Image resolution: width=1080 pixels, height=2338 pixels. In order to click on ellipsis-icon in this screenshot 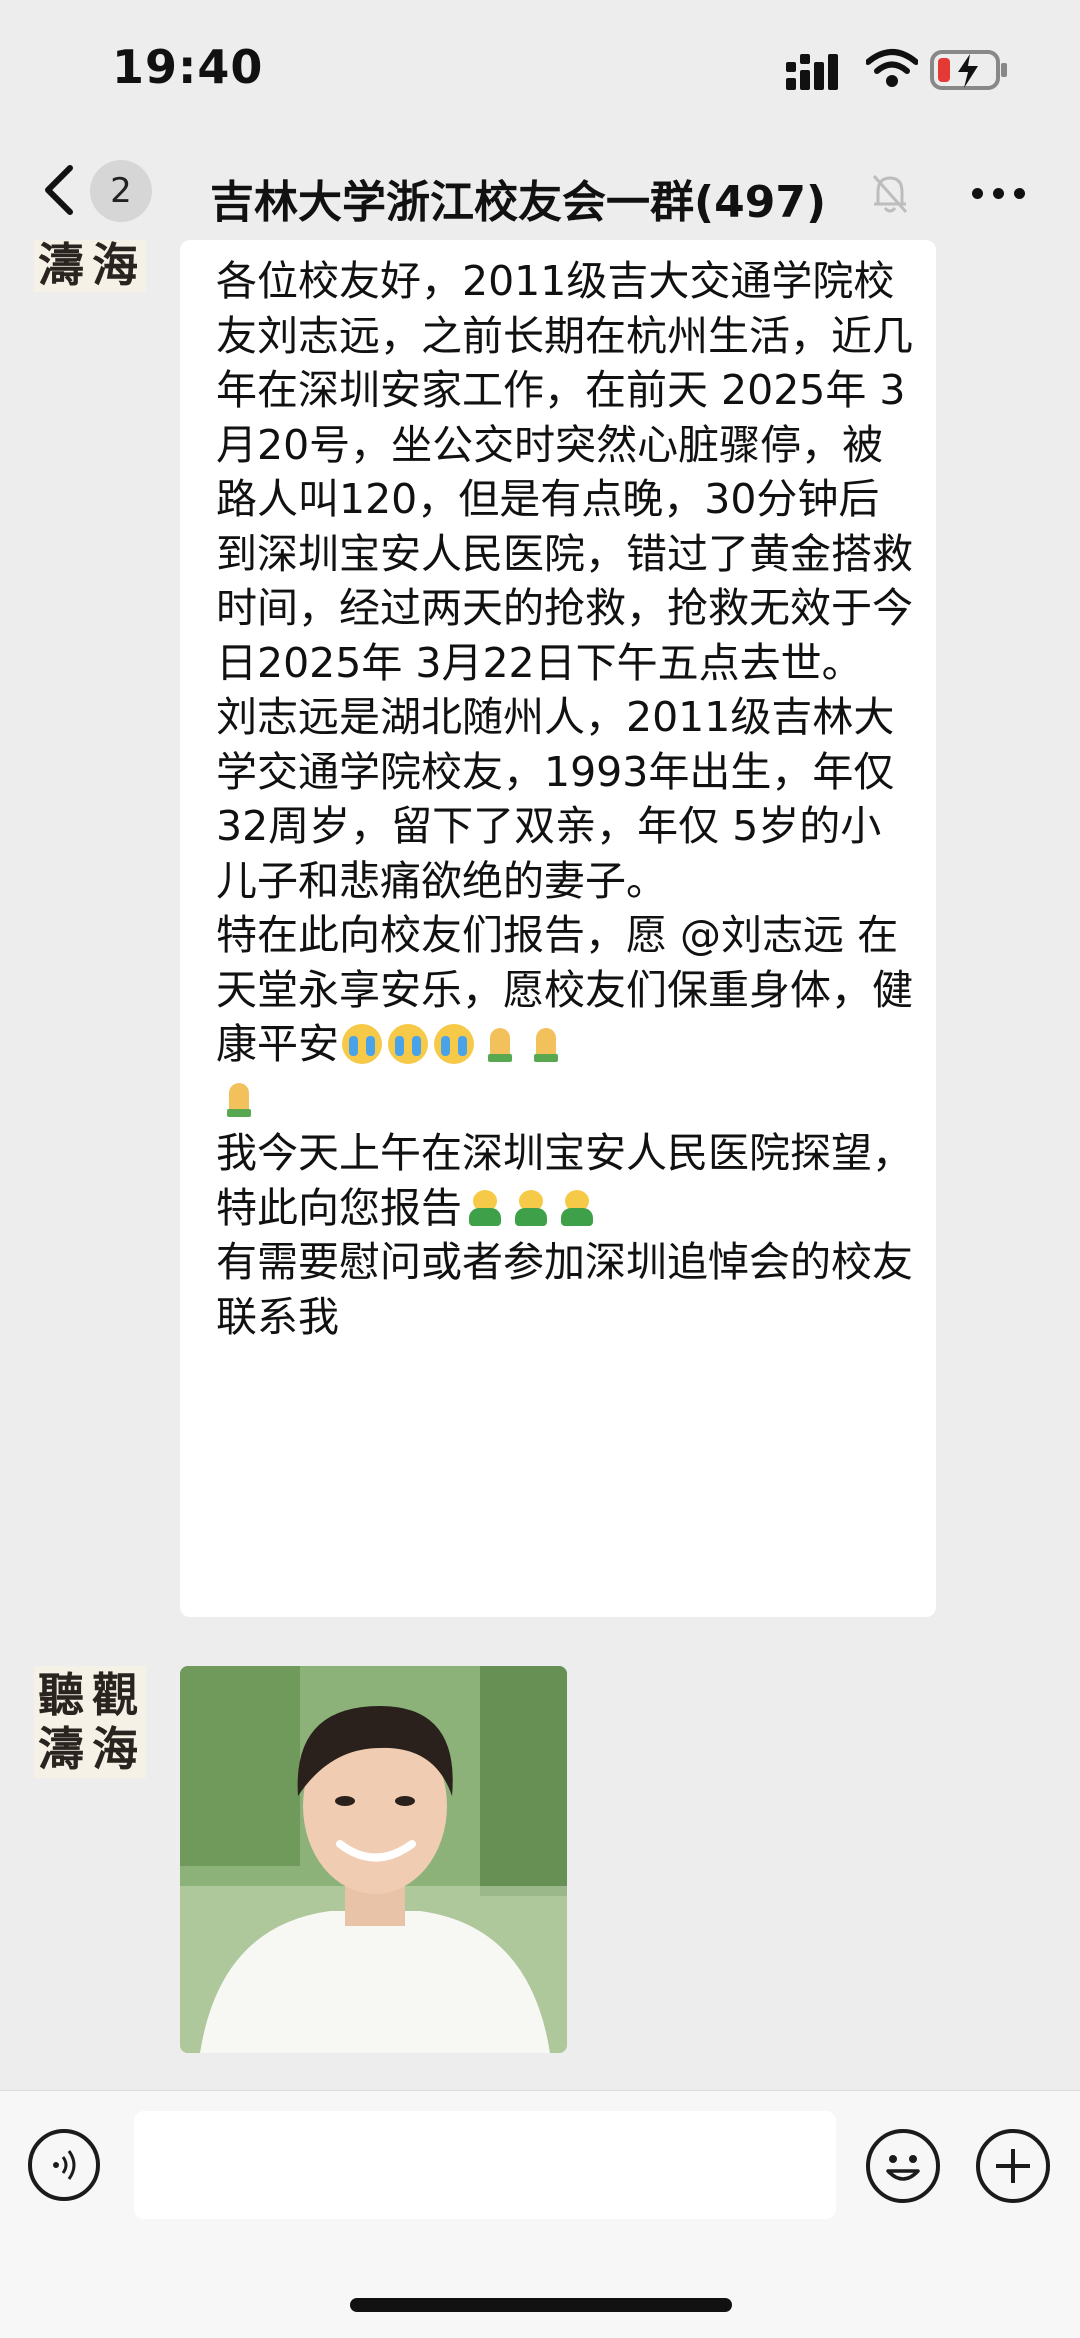, I will do `click(1003, 193)`.